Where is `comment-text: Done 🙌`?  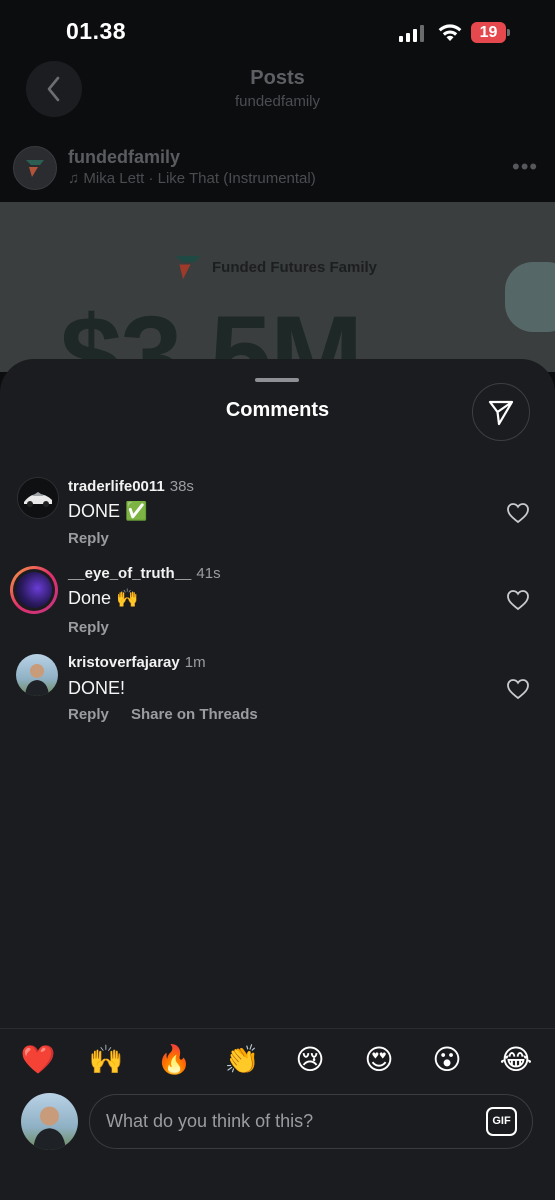 comment-text: Done 🙌 is located at coordinates (103, 598).